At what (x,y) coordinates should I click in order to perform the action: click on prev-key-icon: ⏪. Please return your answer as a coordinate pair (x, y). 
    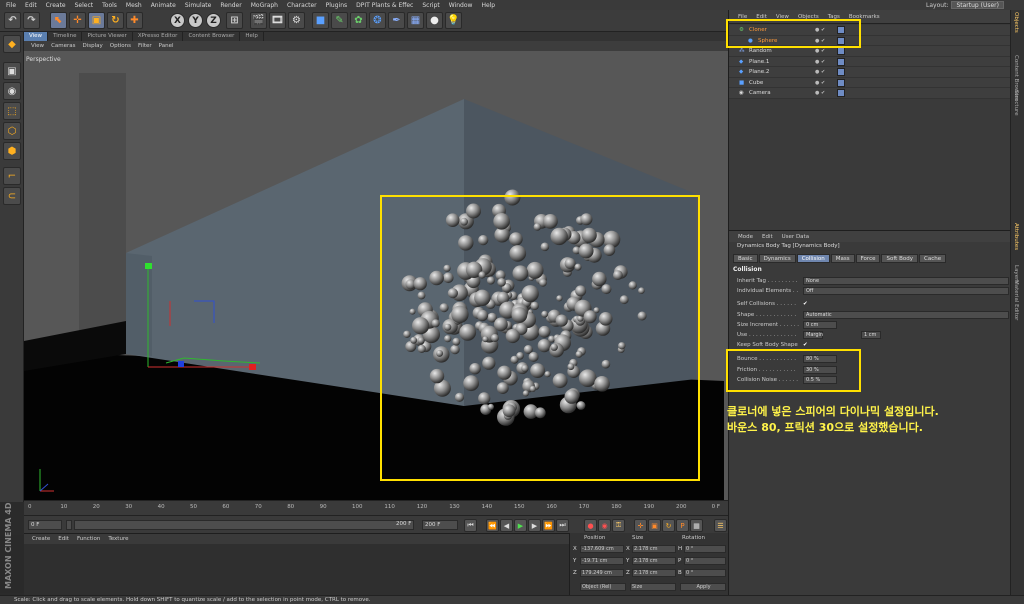
    Looking at the image, I should click on (492, 525).